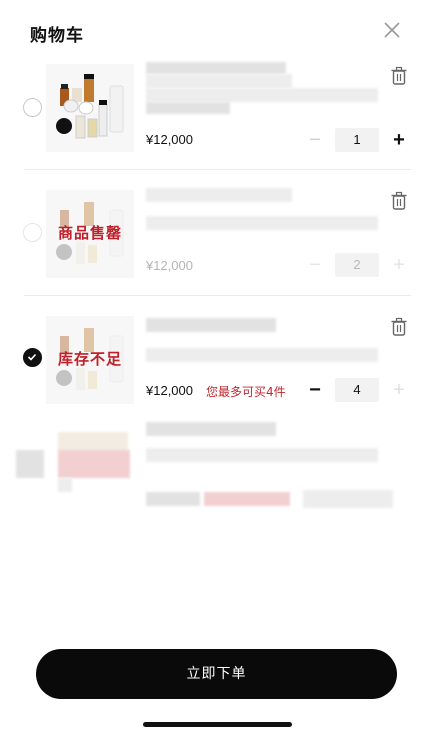 This screenshot has height=732, width=421. What do you see at coordinates (210, 30) in the screenshot?
I see `cart-header: 购物车` at bounding box center [210, 30].